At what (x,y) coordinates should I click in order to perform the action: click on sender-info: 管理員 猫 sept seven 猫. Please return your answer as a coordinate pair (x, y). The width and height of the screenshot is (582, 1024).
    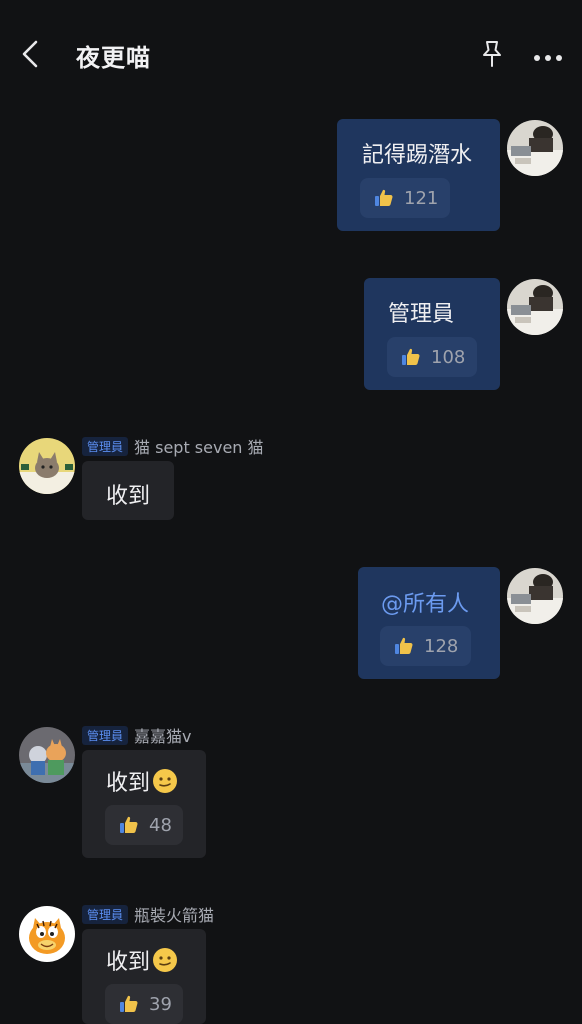
    Looking at the image, I should click on (173, 446).